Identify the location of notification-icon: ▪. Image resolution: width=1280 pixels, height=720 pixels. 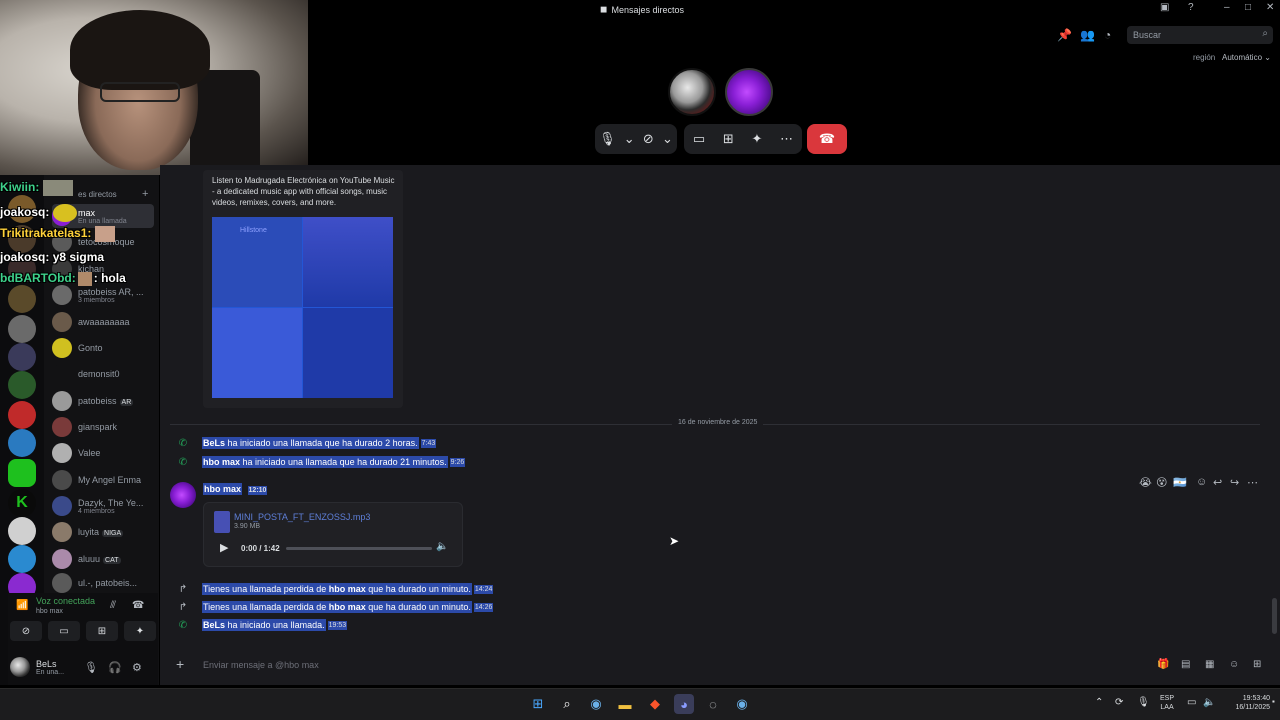
(1273, 701).